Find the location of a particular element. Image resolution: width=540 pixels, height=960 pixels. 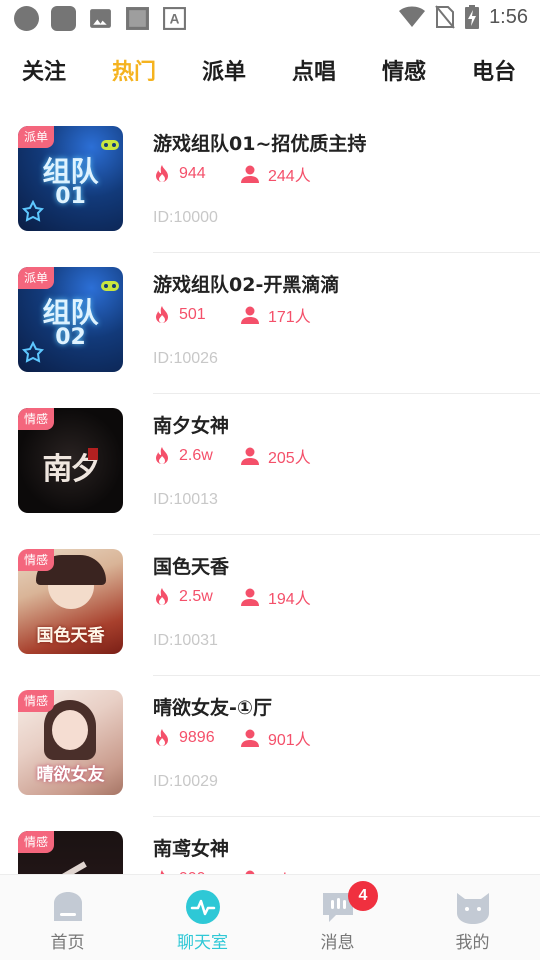

cover-brush-stroke is located at coordinates (68, 867).